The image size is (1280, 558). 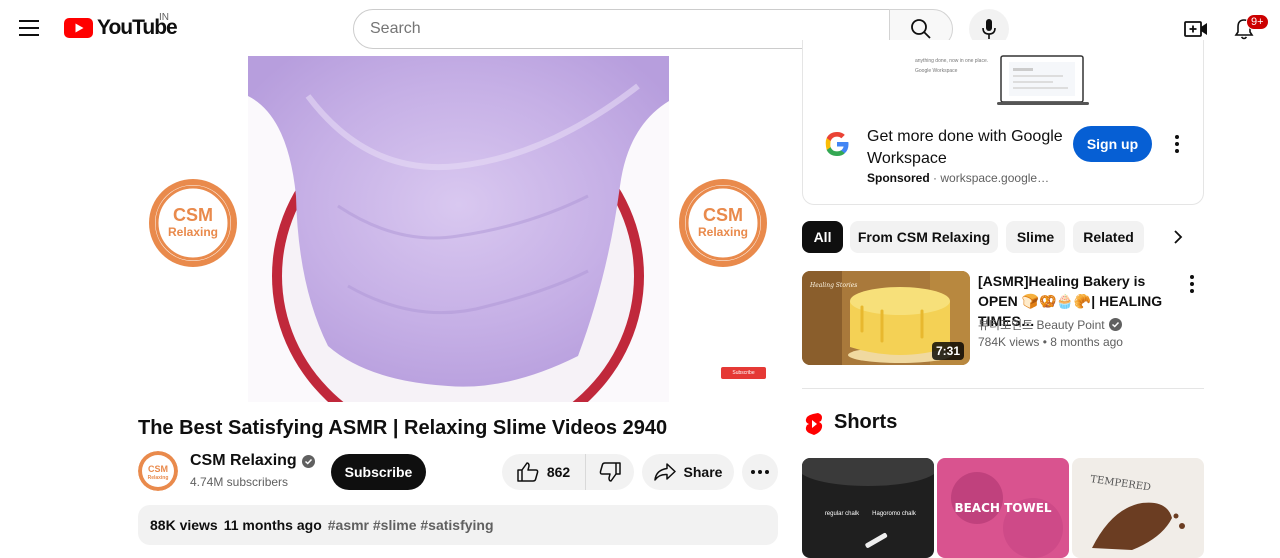 I want to click on chip-all: All, so click(x=822, y=237).